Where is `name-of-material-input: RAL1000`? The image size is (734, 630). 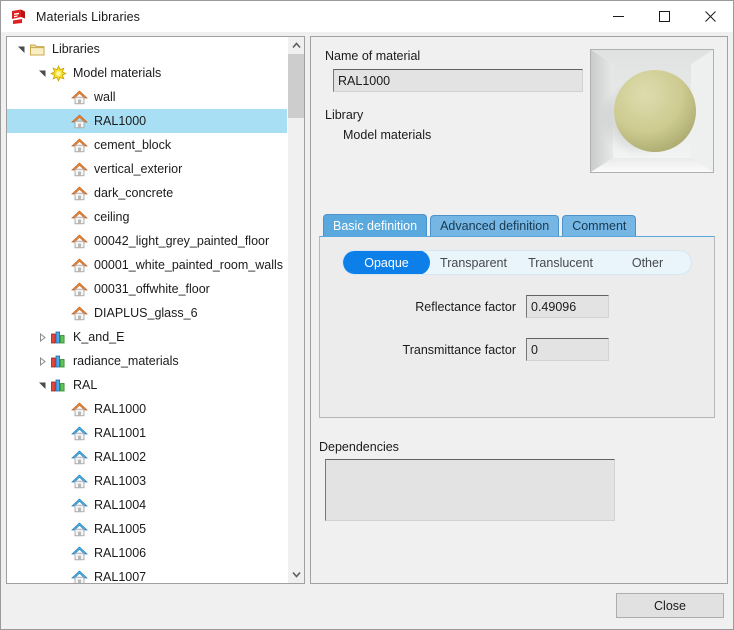 name-of-material-input: RAL1000 is located at coordinates (458, 80).